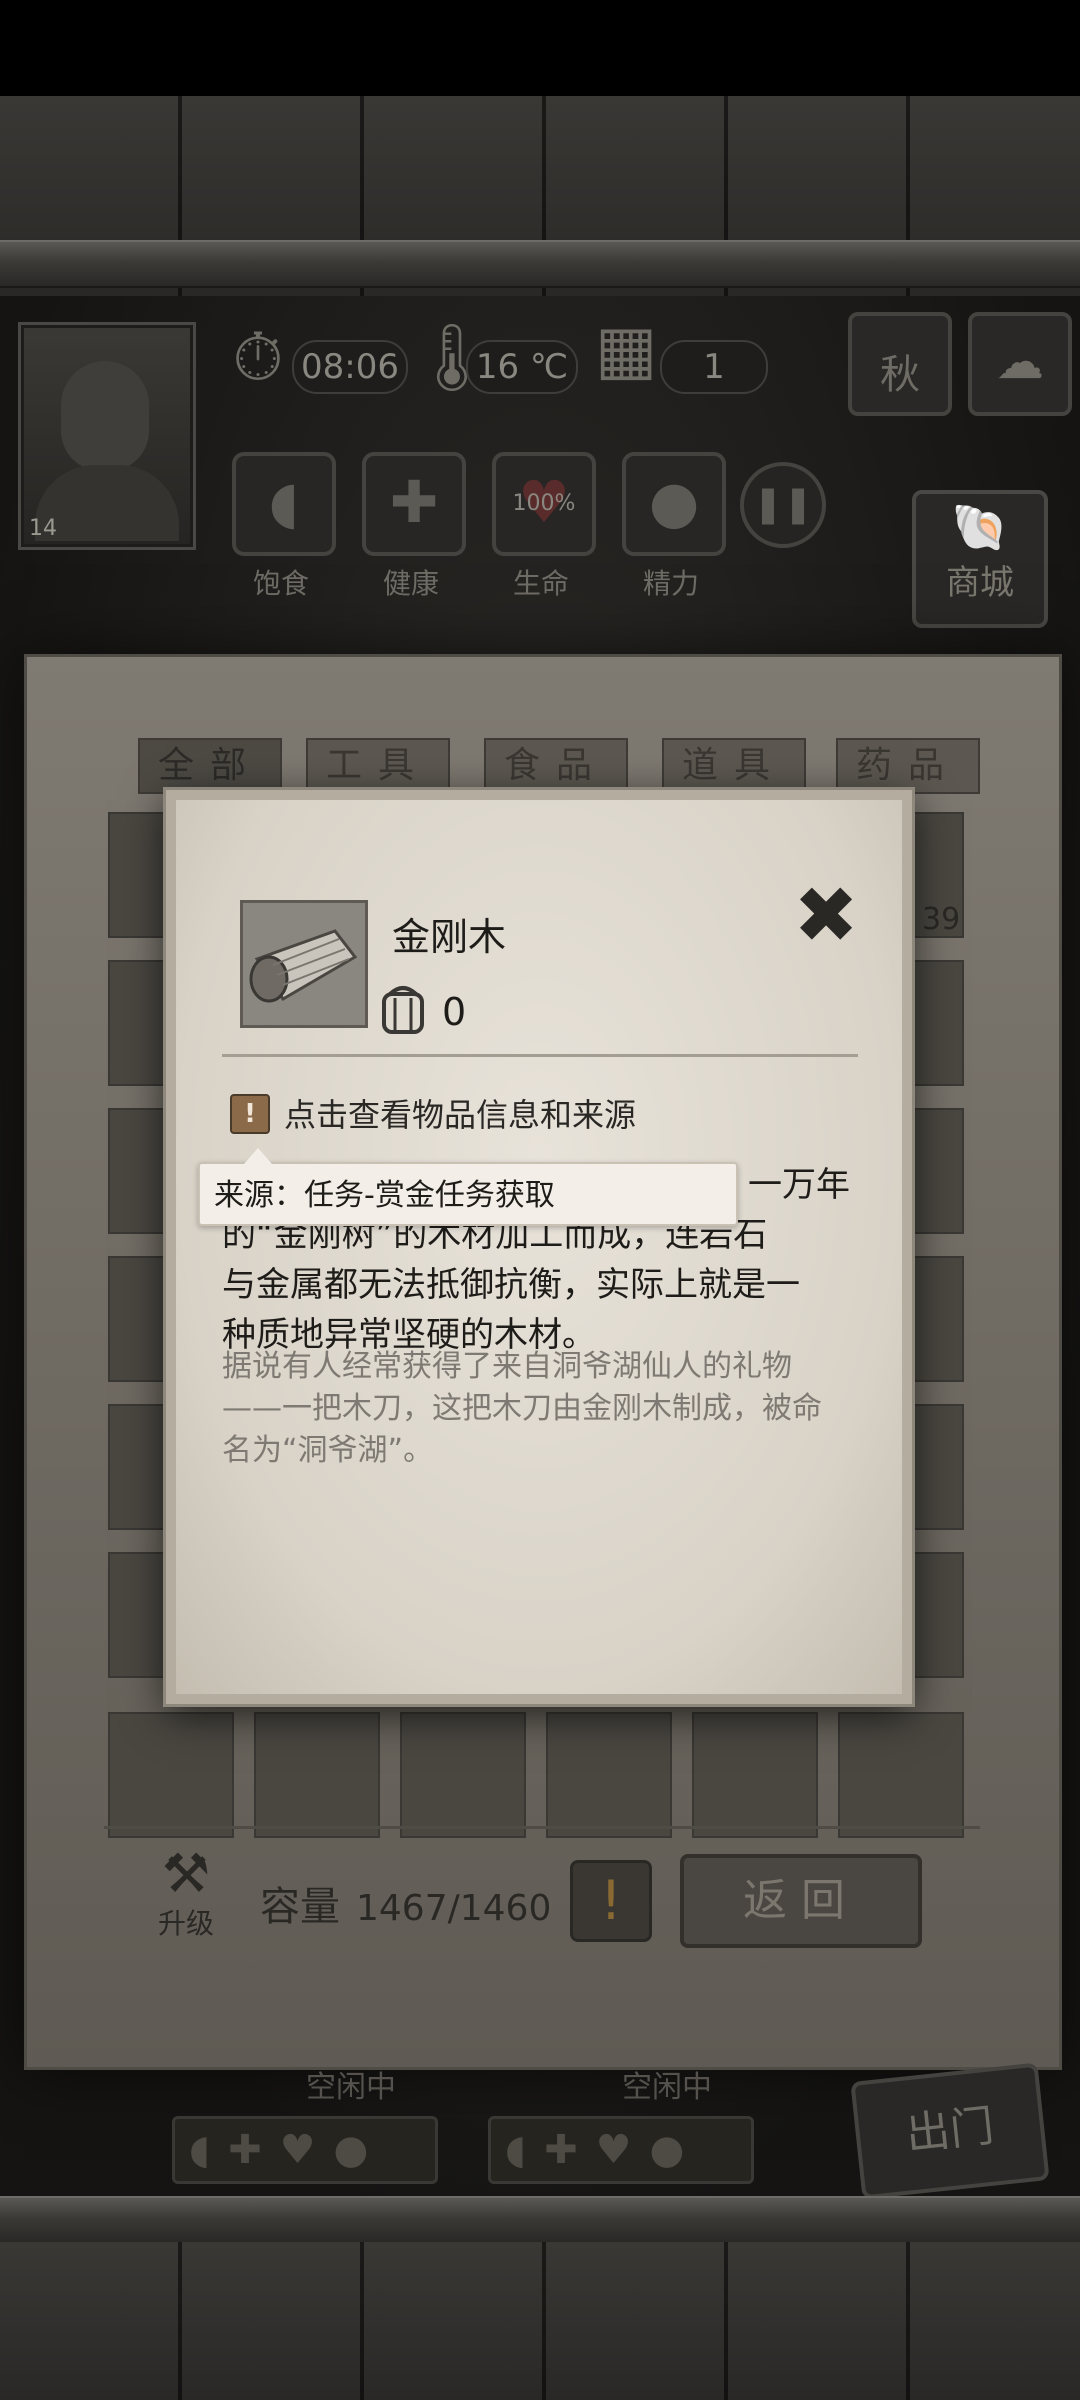  I want to click on upgrade-label: 升级, so click(185, 1923).